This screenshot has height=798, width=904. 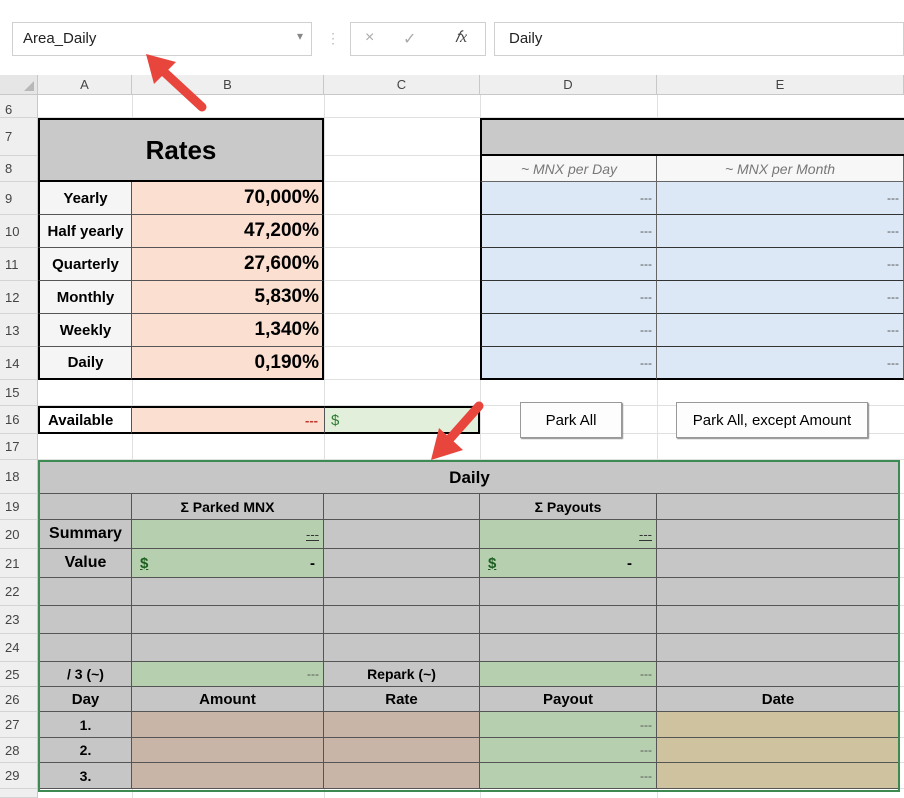 I want to click on row-header-24: 24, so click(x=19, y=648).